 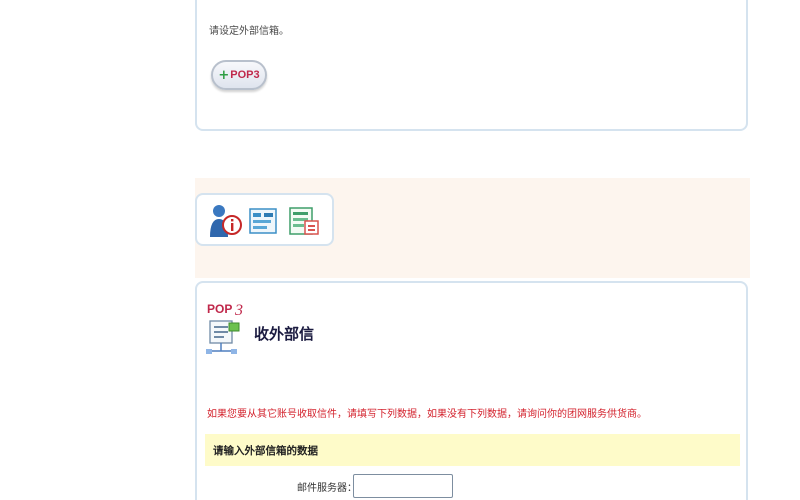 I want to click on mail-list-icon, so click(x=304, y=220).